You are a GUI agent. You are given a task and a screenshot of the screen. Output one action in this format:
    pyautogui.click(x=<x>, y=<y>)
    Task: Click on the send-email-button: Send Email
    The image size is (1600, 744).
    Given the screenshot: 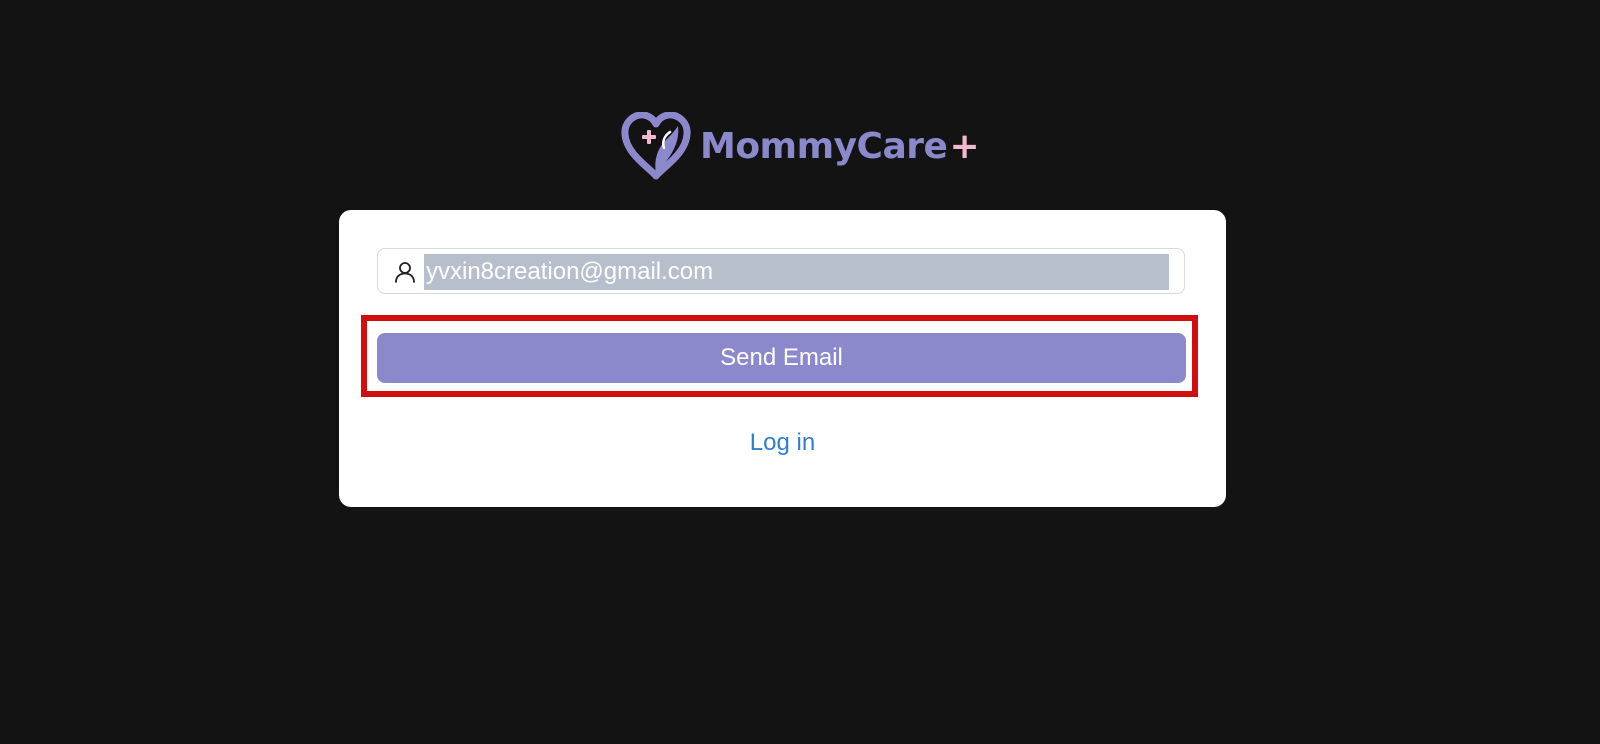 What is the action you would take?
    pyautogui.click(x=781, y=358)
    